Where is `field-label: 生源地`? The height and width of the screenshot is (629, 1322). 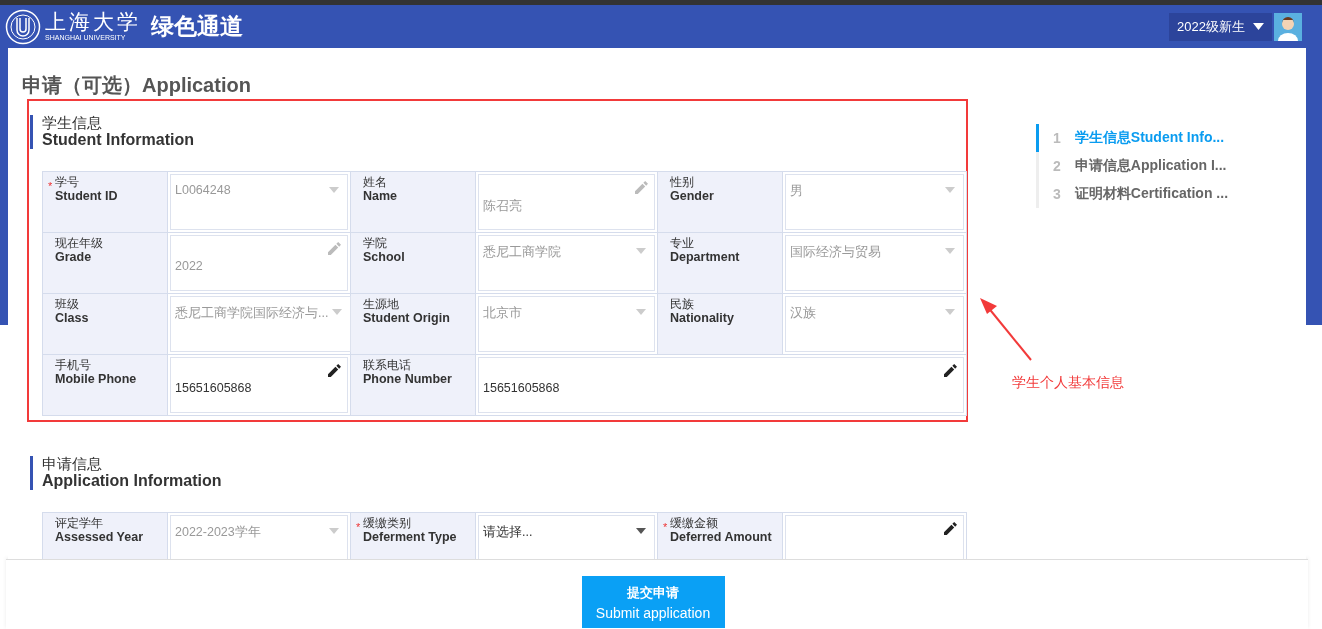 field-label: 生源地 is located at coordinates (381, 304).